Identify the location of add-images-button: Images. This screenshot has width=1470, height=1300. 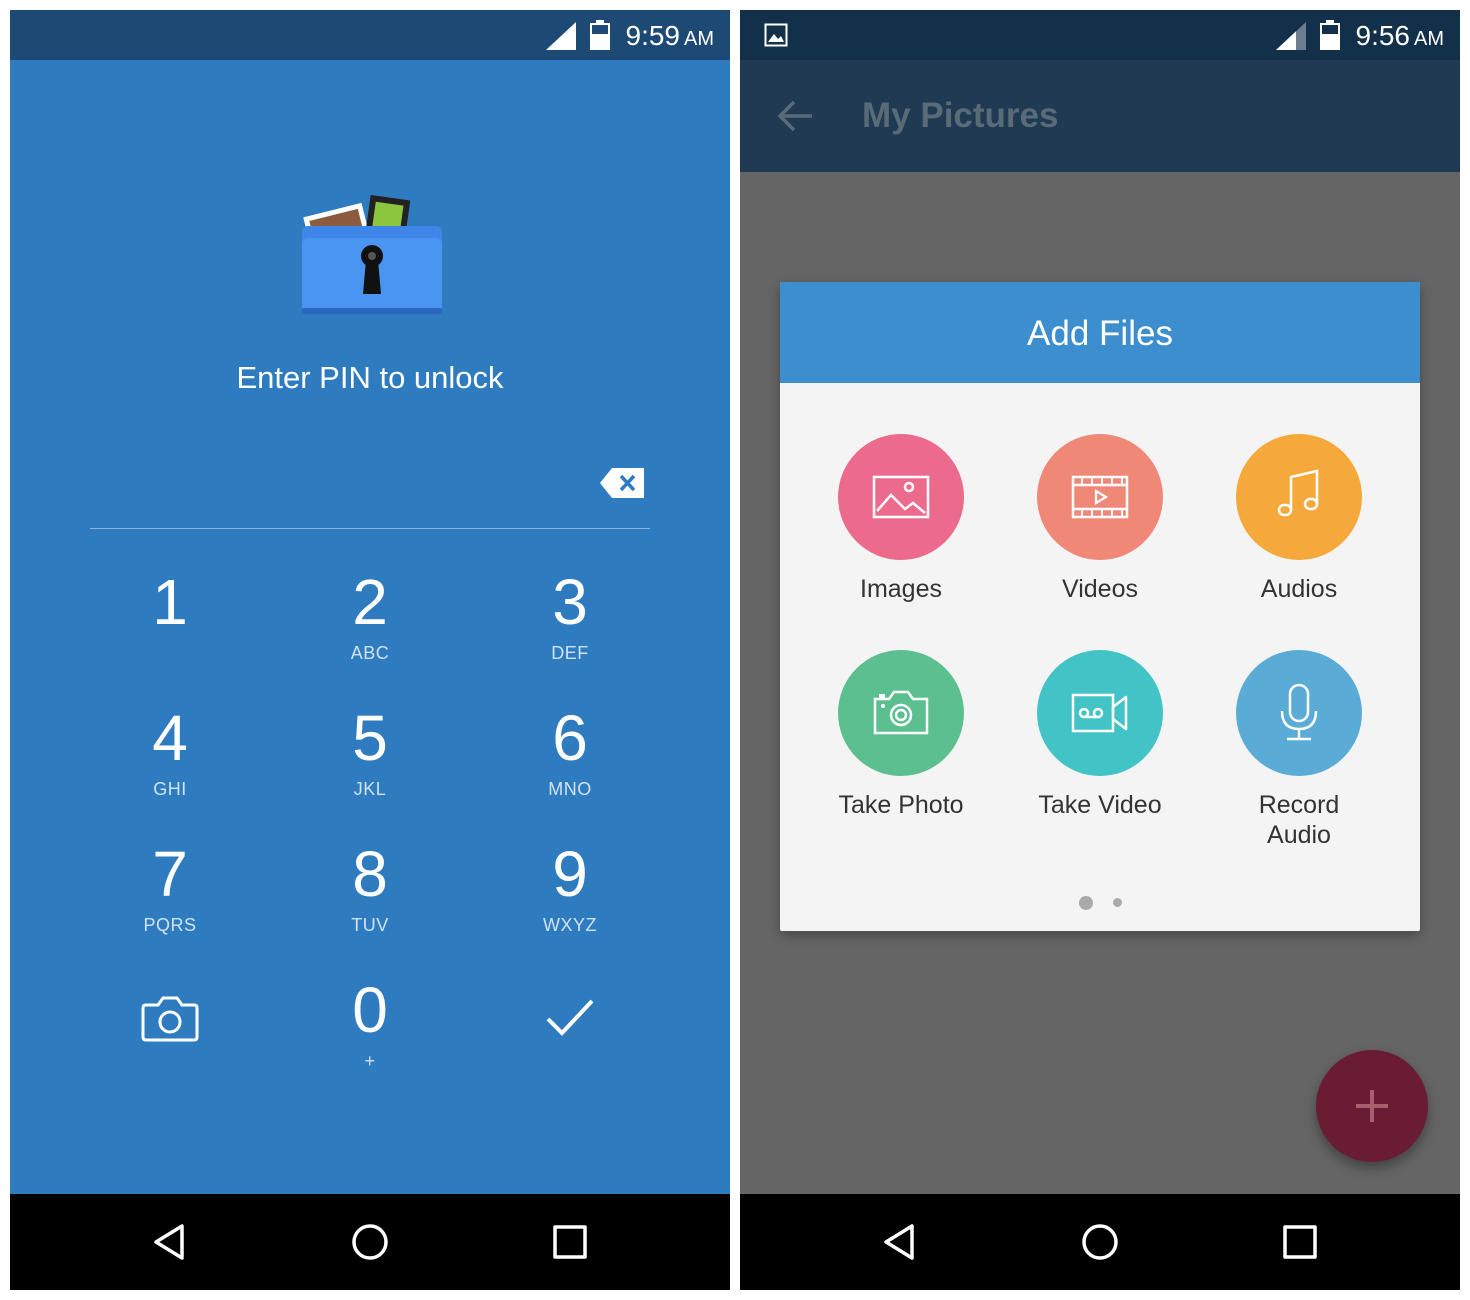
(901, 519).